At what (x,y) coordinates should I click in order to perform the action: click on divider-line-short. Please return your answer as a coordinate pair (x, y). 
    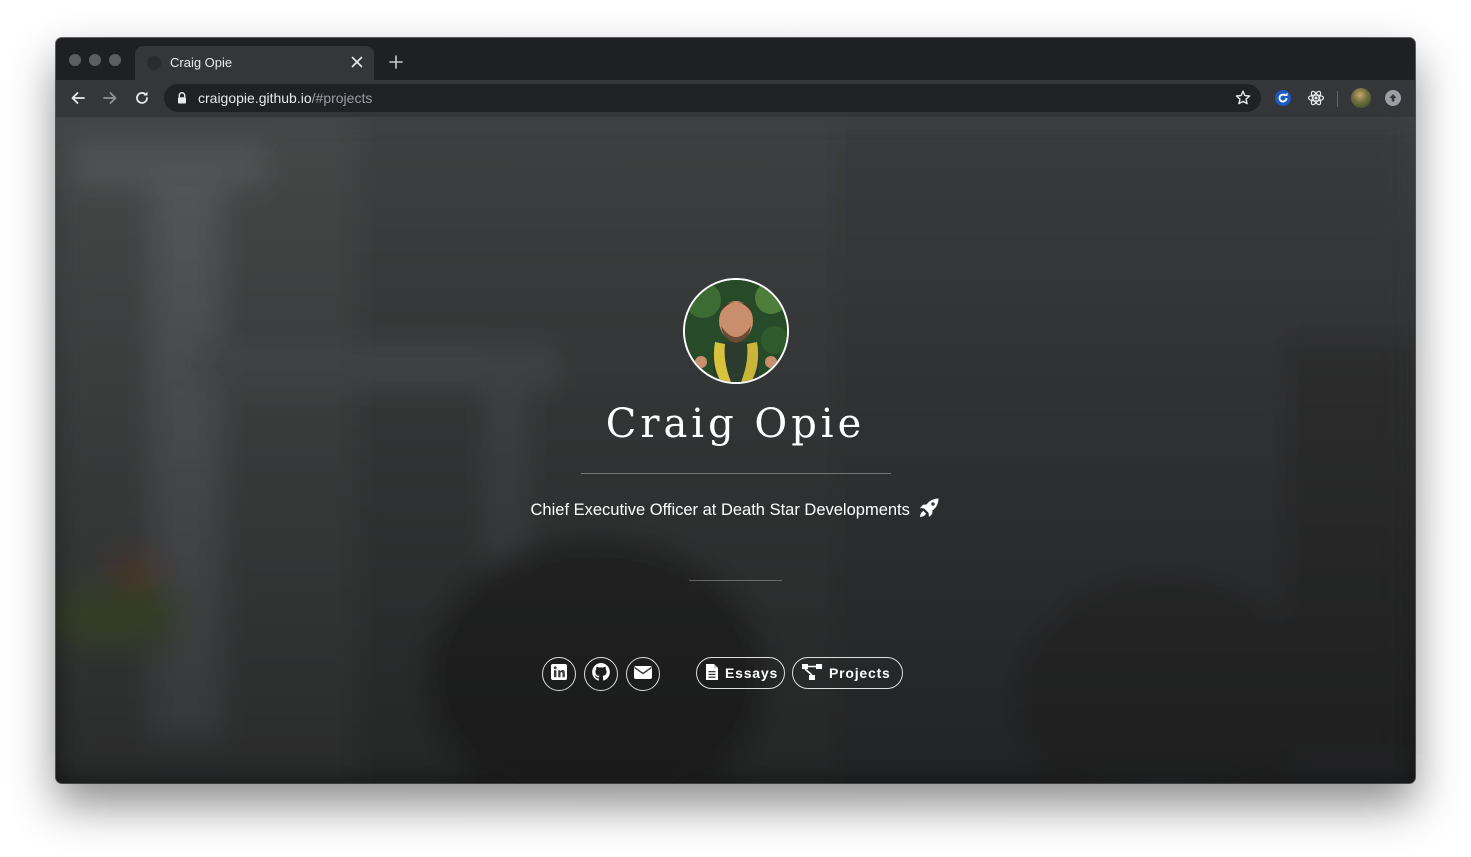
    Looking at the image, I should click on (735, 580).